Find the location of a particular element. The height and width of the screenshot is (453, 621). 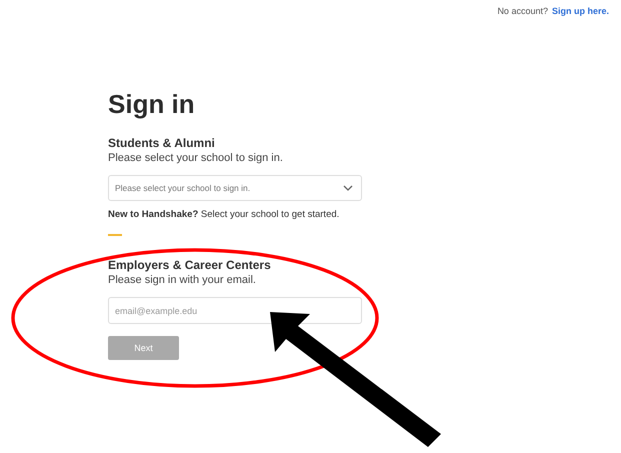

sign-up-link: Sign up here. is located at coordinates (580, 11).